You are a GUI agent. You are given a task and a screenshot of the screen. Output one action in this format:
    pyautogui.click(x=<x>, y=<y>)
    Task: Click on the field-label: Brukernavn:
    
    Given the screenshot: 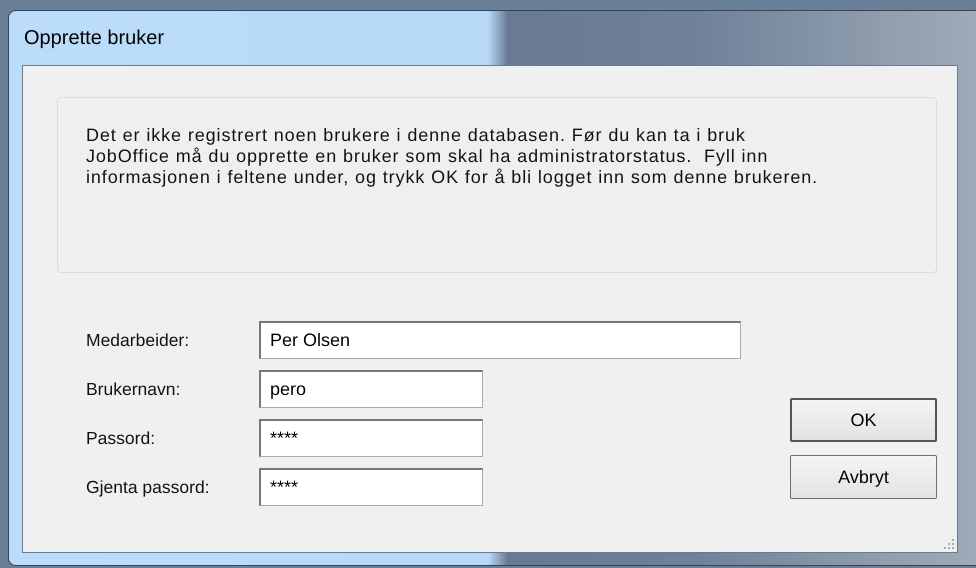 What is the action you would take?
    pyautogui.click(x=134, y=389)
    